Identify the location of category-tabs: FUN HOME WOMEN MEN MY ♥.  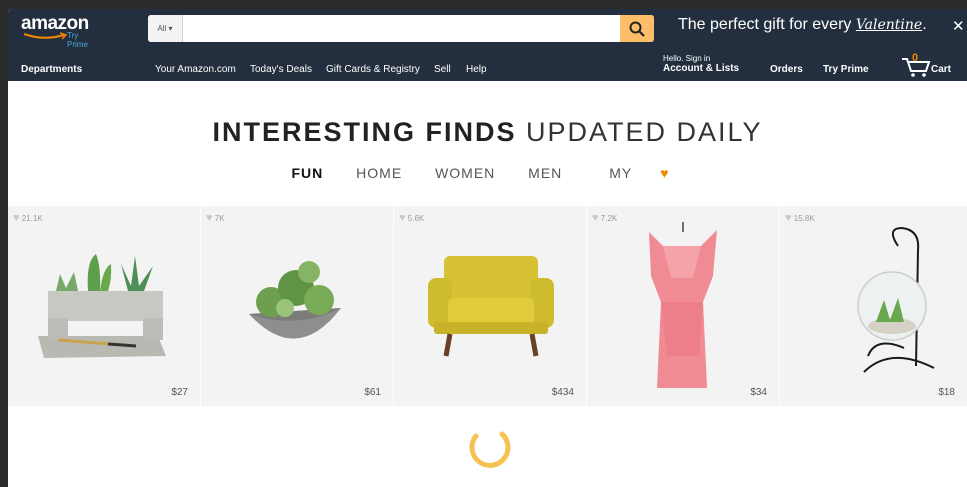
(487, 173).